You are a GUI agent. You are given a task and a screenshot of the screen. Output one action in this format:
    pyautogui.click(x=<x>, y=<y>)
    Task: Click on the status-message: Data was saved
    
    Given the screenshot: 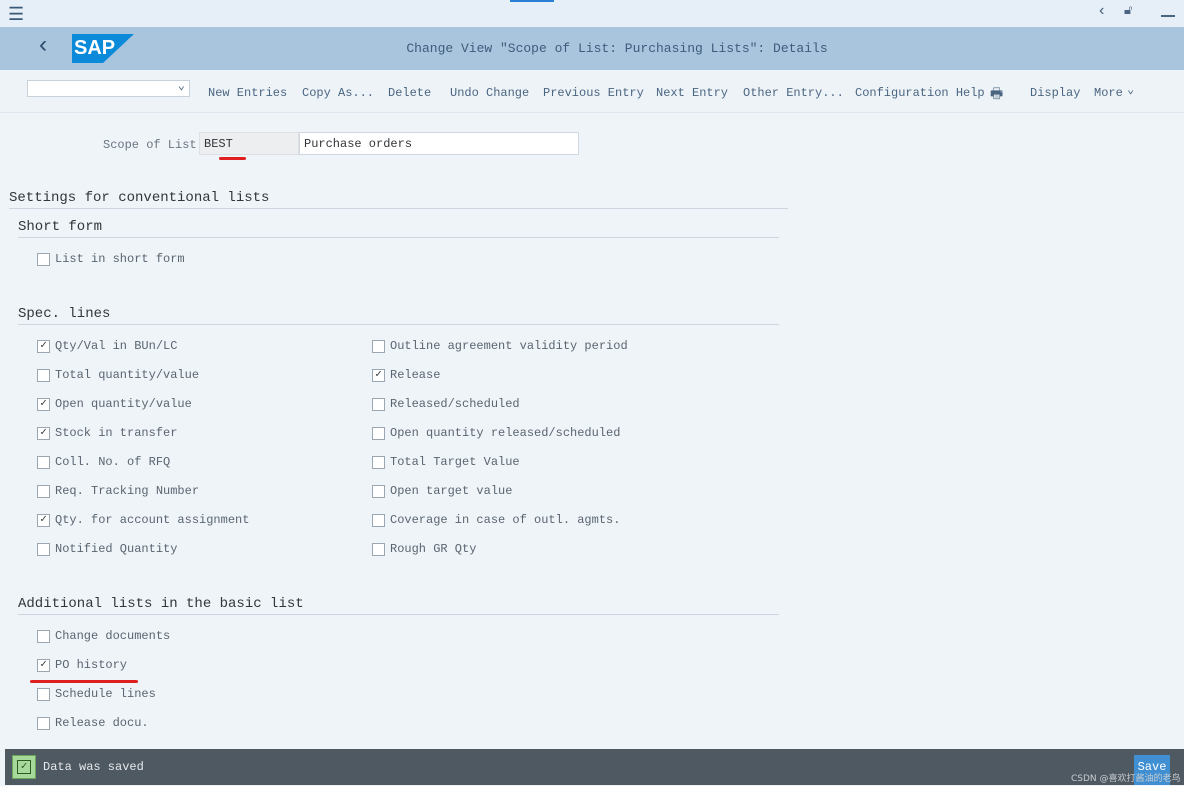 What is the action you would take?
    pyautogui.click(x=93, y=767)
    